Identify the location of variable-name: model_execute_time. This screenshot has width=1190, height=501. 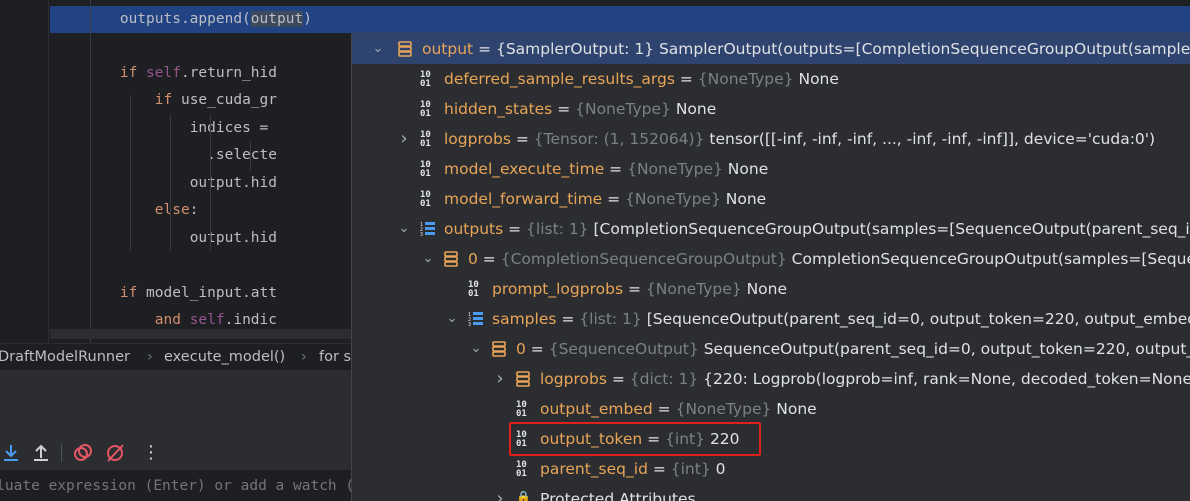
(524, 169).